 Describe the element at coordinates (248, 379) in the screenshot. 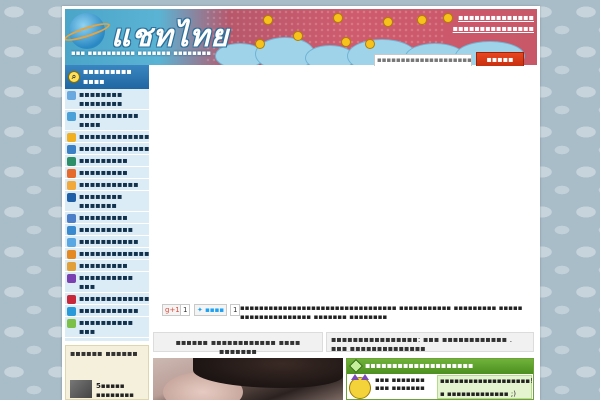

I see `featured-photo` at that location.